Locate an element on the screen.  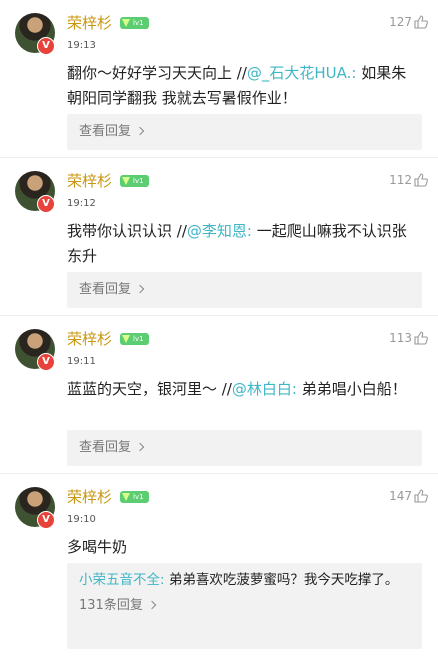
like-count: 113 is located at coordinates (400, 338).